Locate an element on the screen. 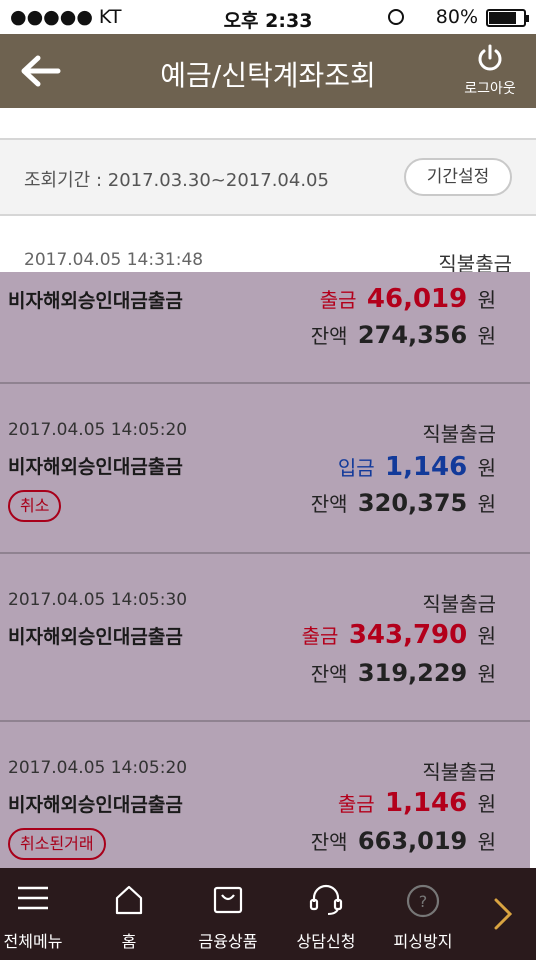 The height and width of the screenshot is (960, 536). logout-label: 로그아웃 is located at coordinates (490, 89).